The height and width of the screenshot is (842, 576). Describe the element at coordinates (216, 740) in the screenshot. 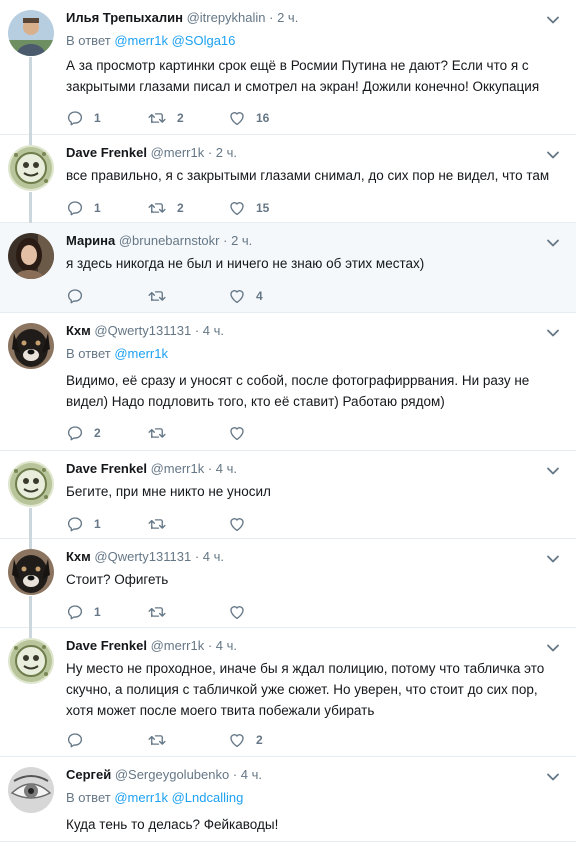

I see `tweet-actions: 2` at that location.